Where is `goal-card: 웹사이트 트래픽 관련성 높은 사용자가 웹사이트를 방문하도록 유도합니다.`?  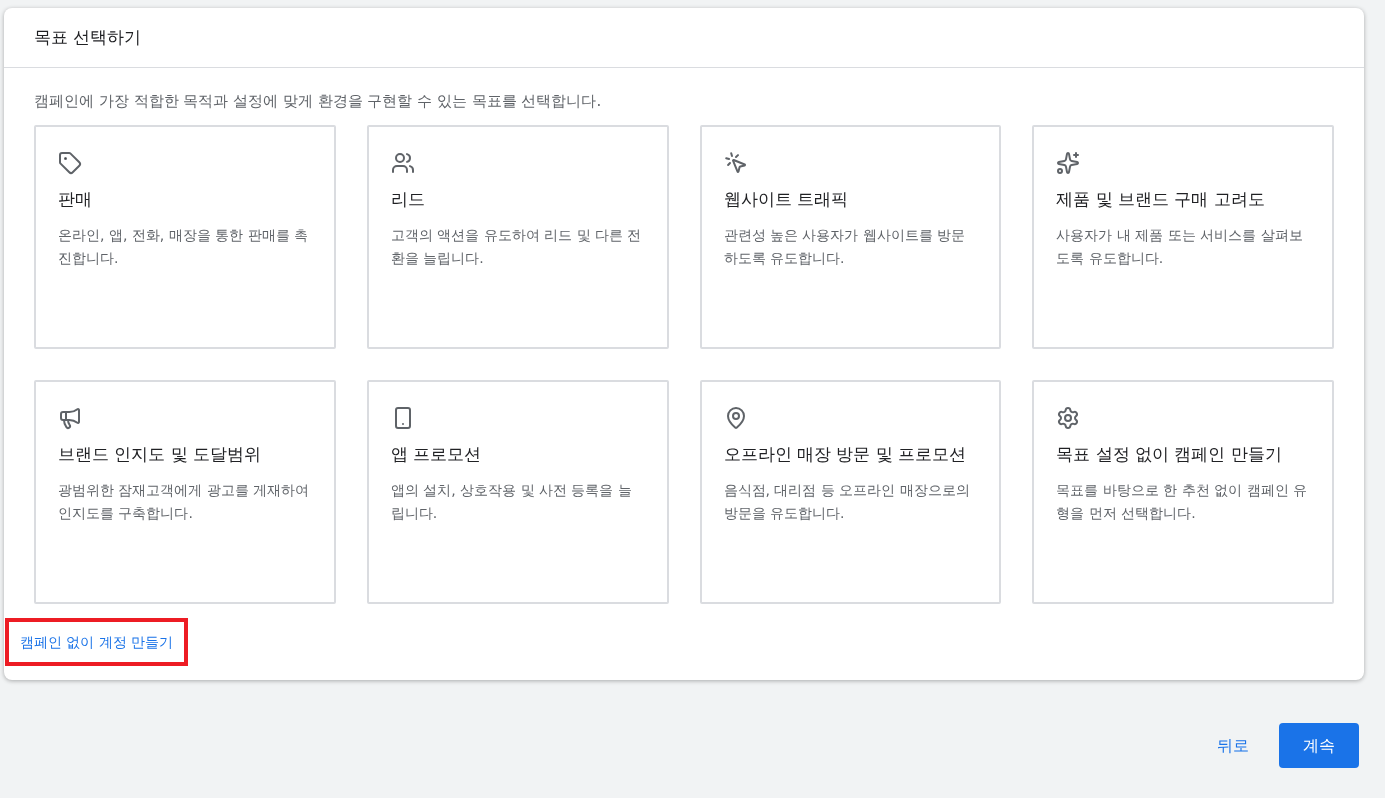 goal-card: 웹사이트 트래픽 관련성 높은 사용자가 웹사이트를 방문하도록 유도합니다. is located at coordinates (850, 236).